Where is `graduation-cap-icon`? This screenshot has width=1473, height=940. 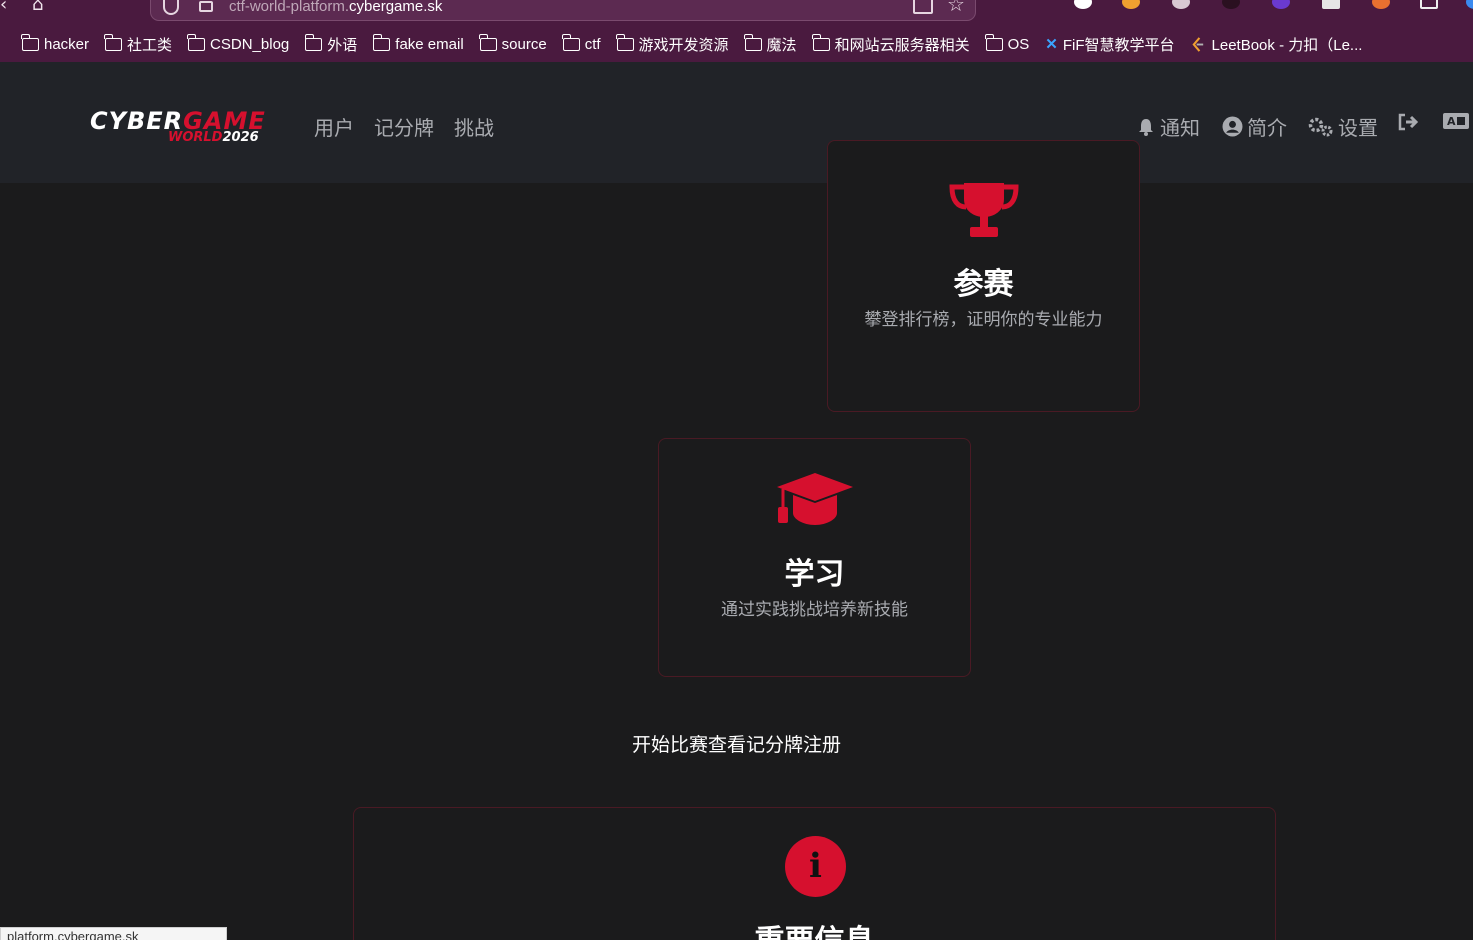 graduation-cap-icon is located at coordinates (815, 499).